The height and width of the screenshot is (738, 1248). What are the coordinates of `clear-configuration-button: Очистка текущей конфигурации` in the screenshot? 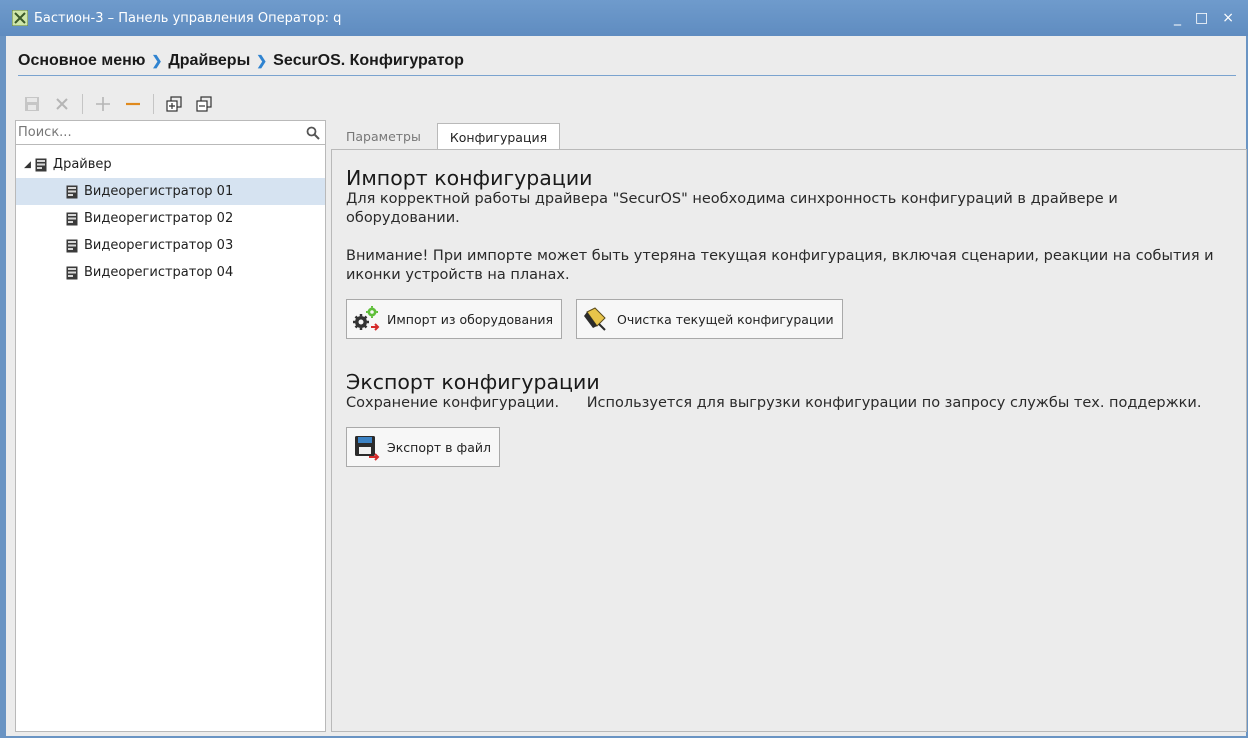 It's located at (709, 319).